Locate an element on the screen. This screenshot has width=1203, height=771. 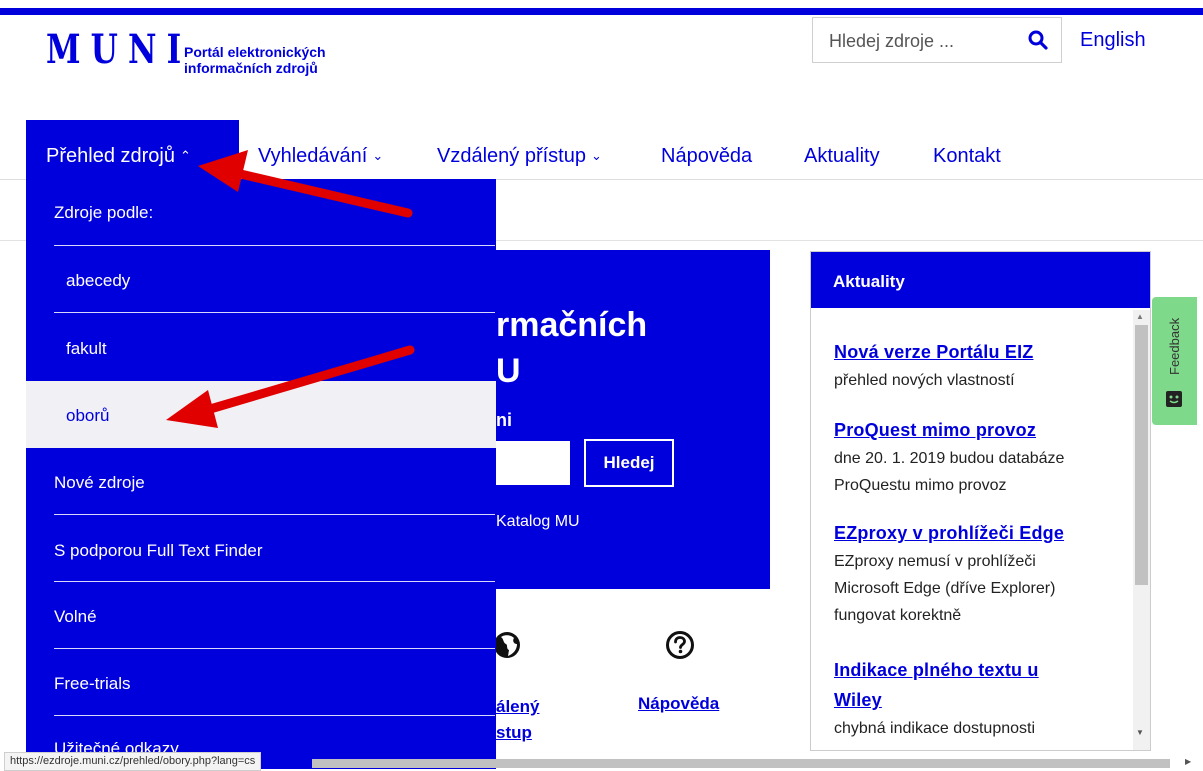
feedback-face-icon is located at coordinates (1174, 399).